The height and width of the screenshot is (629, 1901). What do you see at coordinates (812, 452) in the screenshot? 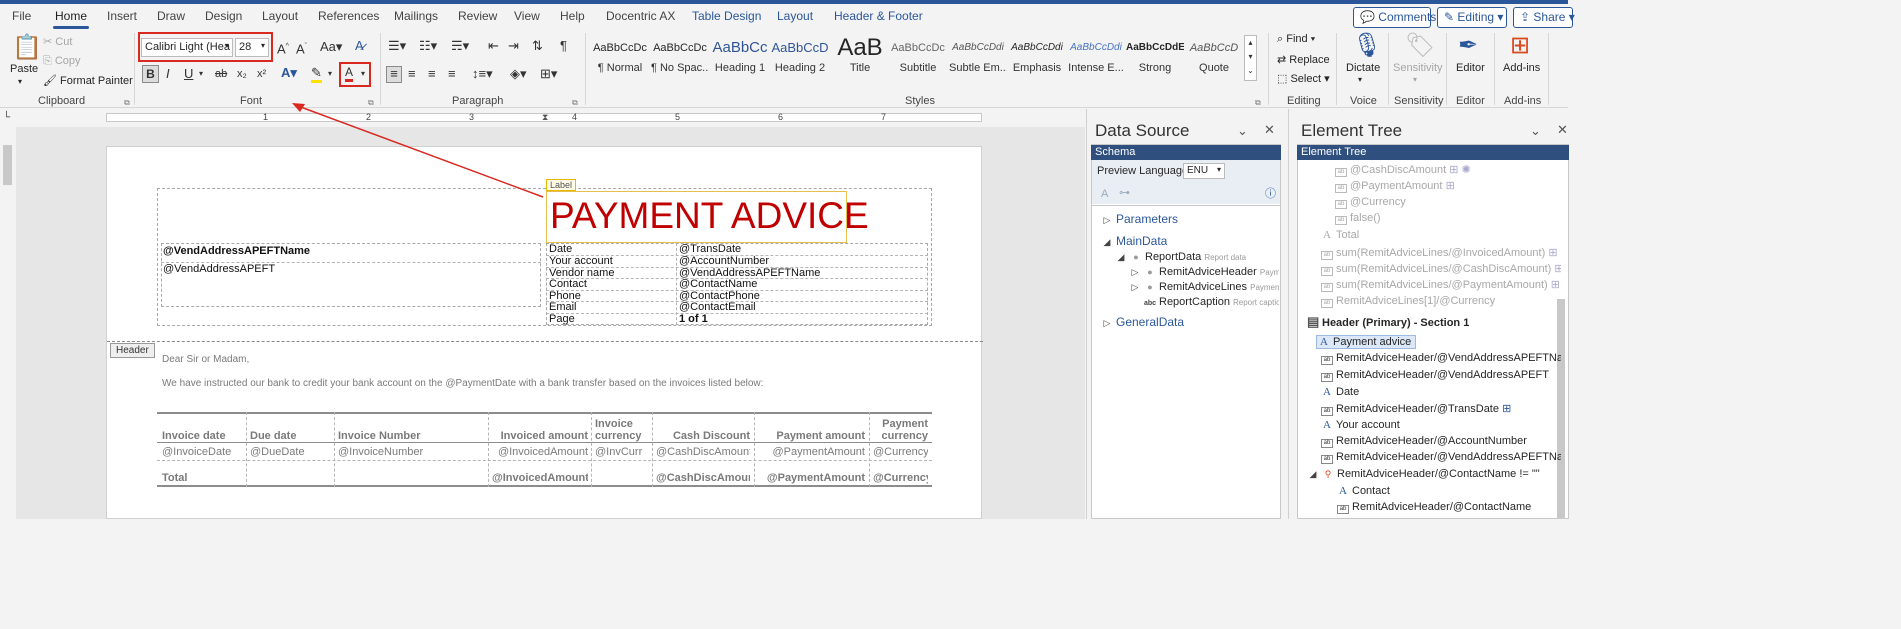
I see `field-payment-amount: @PaymentAmount` at bounding box center [812, 452].